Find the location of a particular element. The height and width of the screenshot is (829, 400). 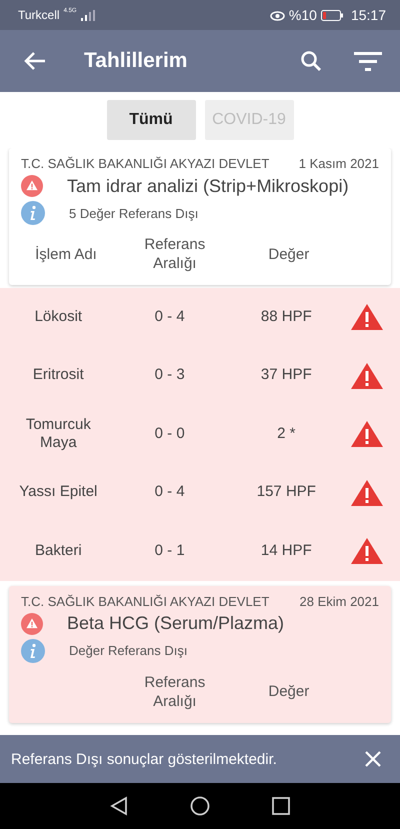

table-cell-text: 0 - 0 is located at coordinates (170, 434).